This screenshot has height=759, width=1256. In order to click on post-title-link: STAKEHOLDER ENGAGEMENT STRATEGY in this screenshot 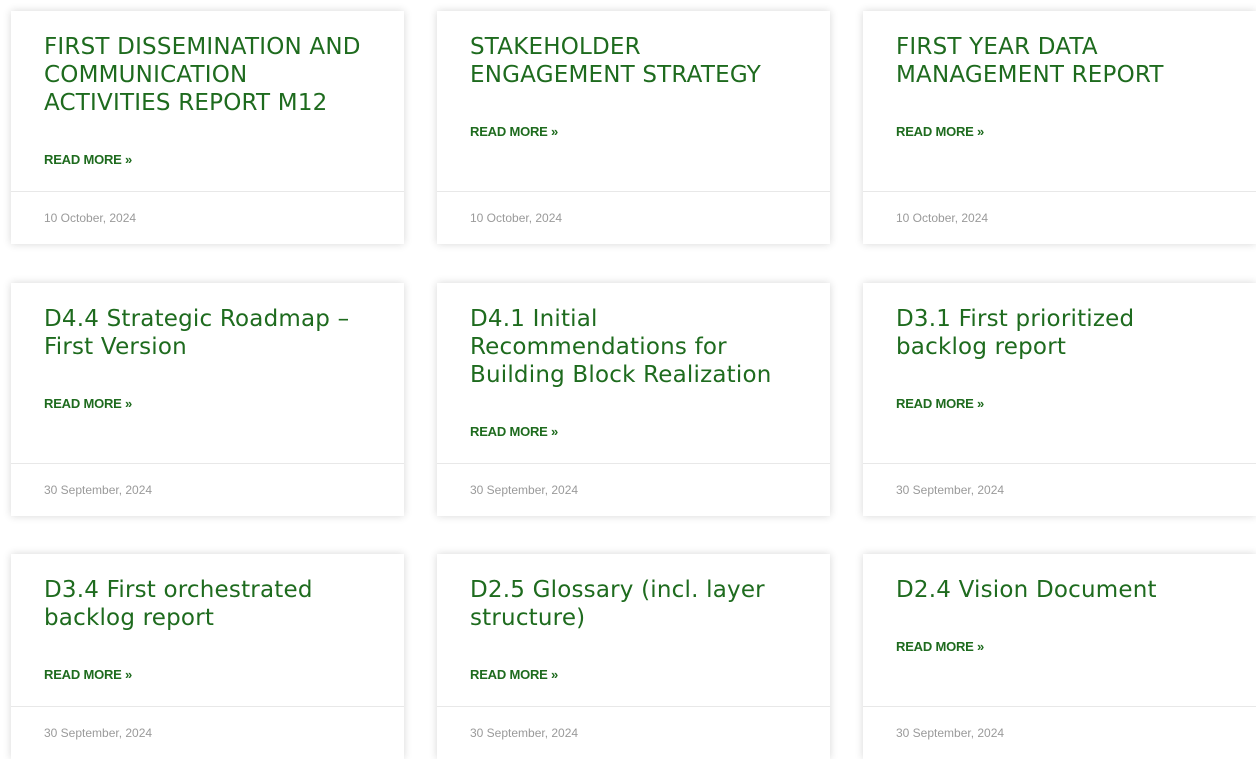, I will do `click(615, 61)`.